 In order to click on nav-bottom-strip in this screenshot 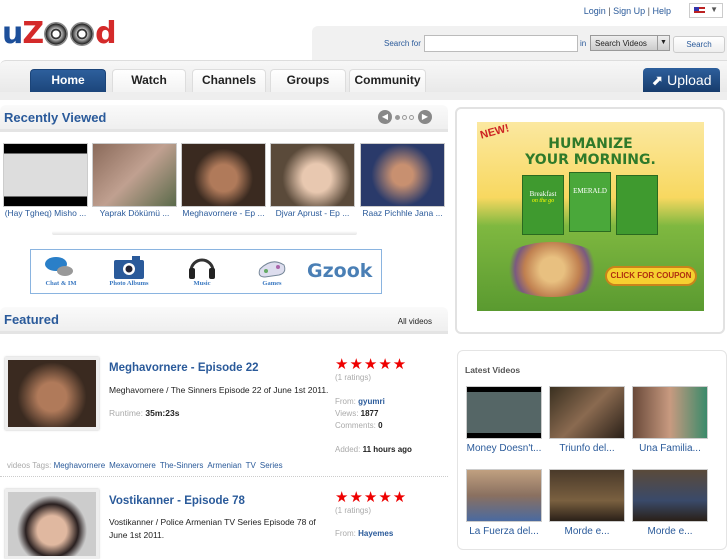, I will do `click(363, 96)`.